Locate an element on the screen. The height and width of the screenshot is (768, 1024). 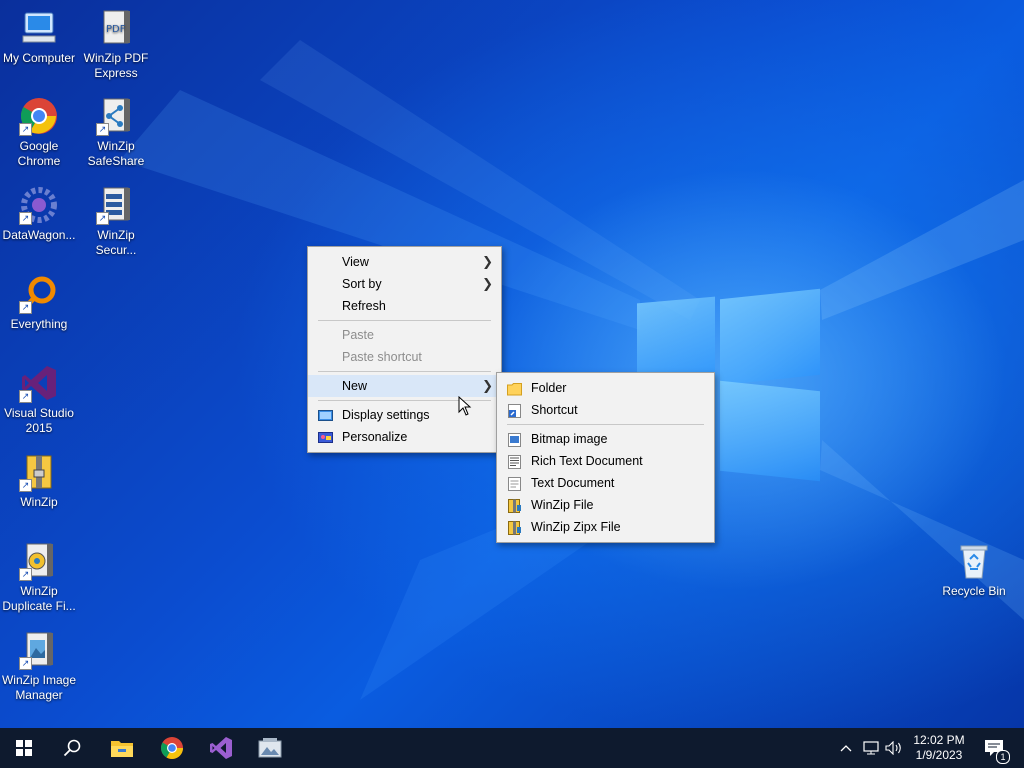
start-icon is located at coordinates (24, 748).